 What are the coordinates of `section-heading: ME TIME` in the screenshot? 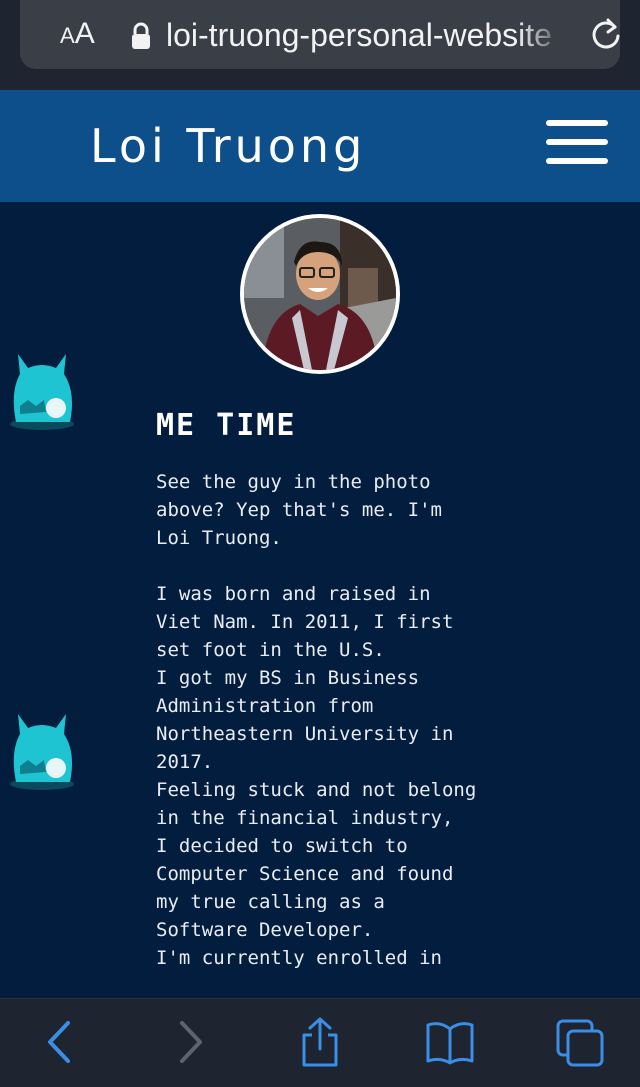 It's located at (226, 425).